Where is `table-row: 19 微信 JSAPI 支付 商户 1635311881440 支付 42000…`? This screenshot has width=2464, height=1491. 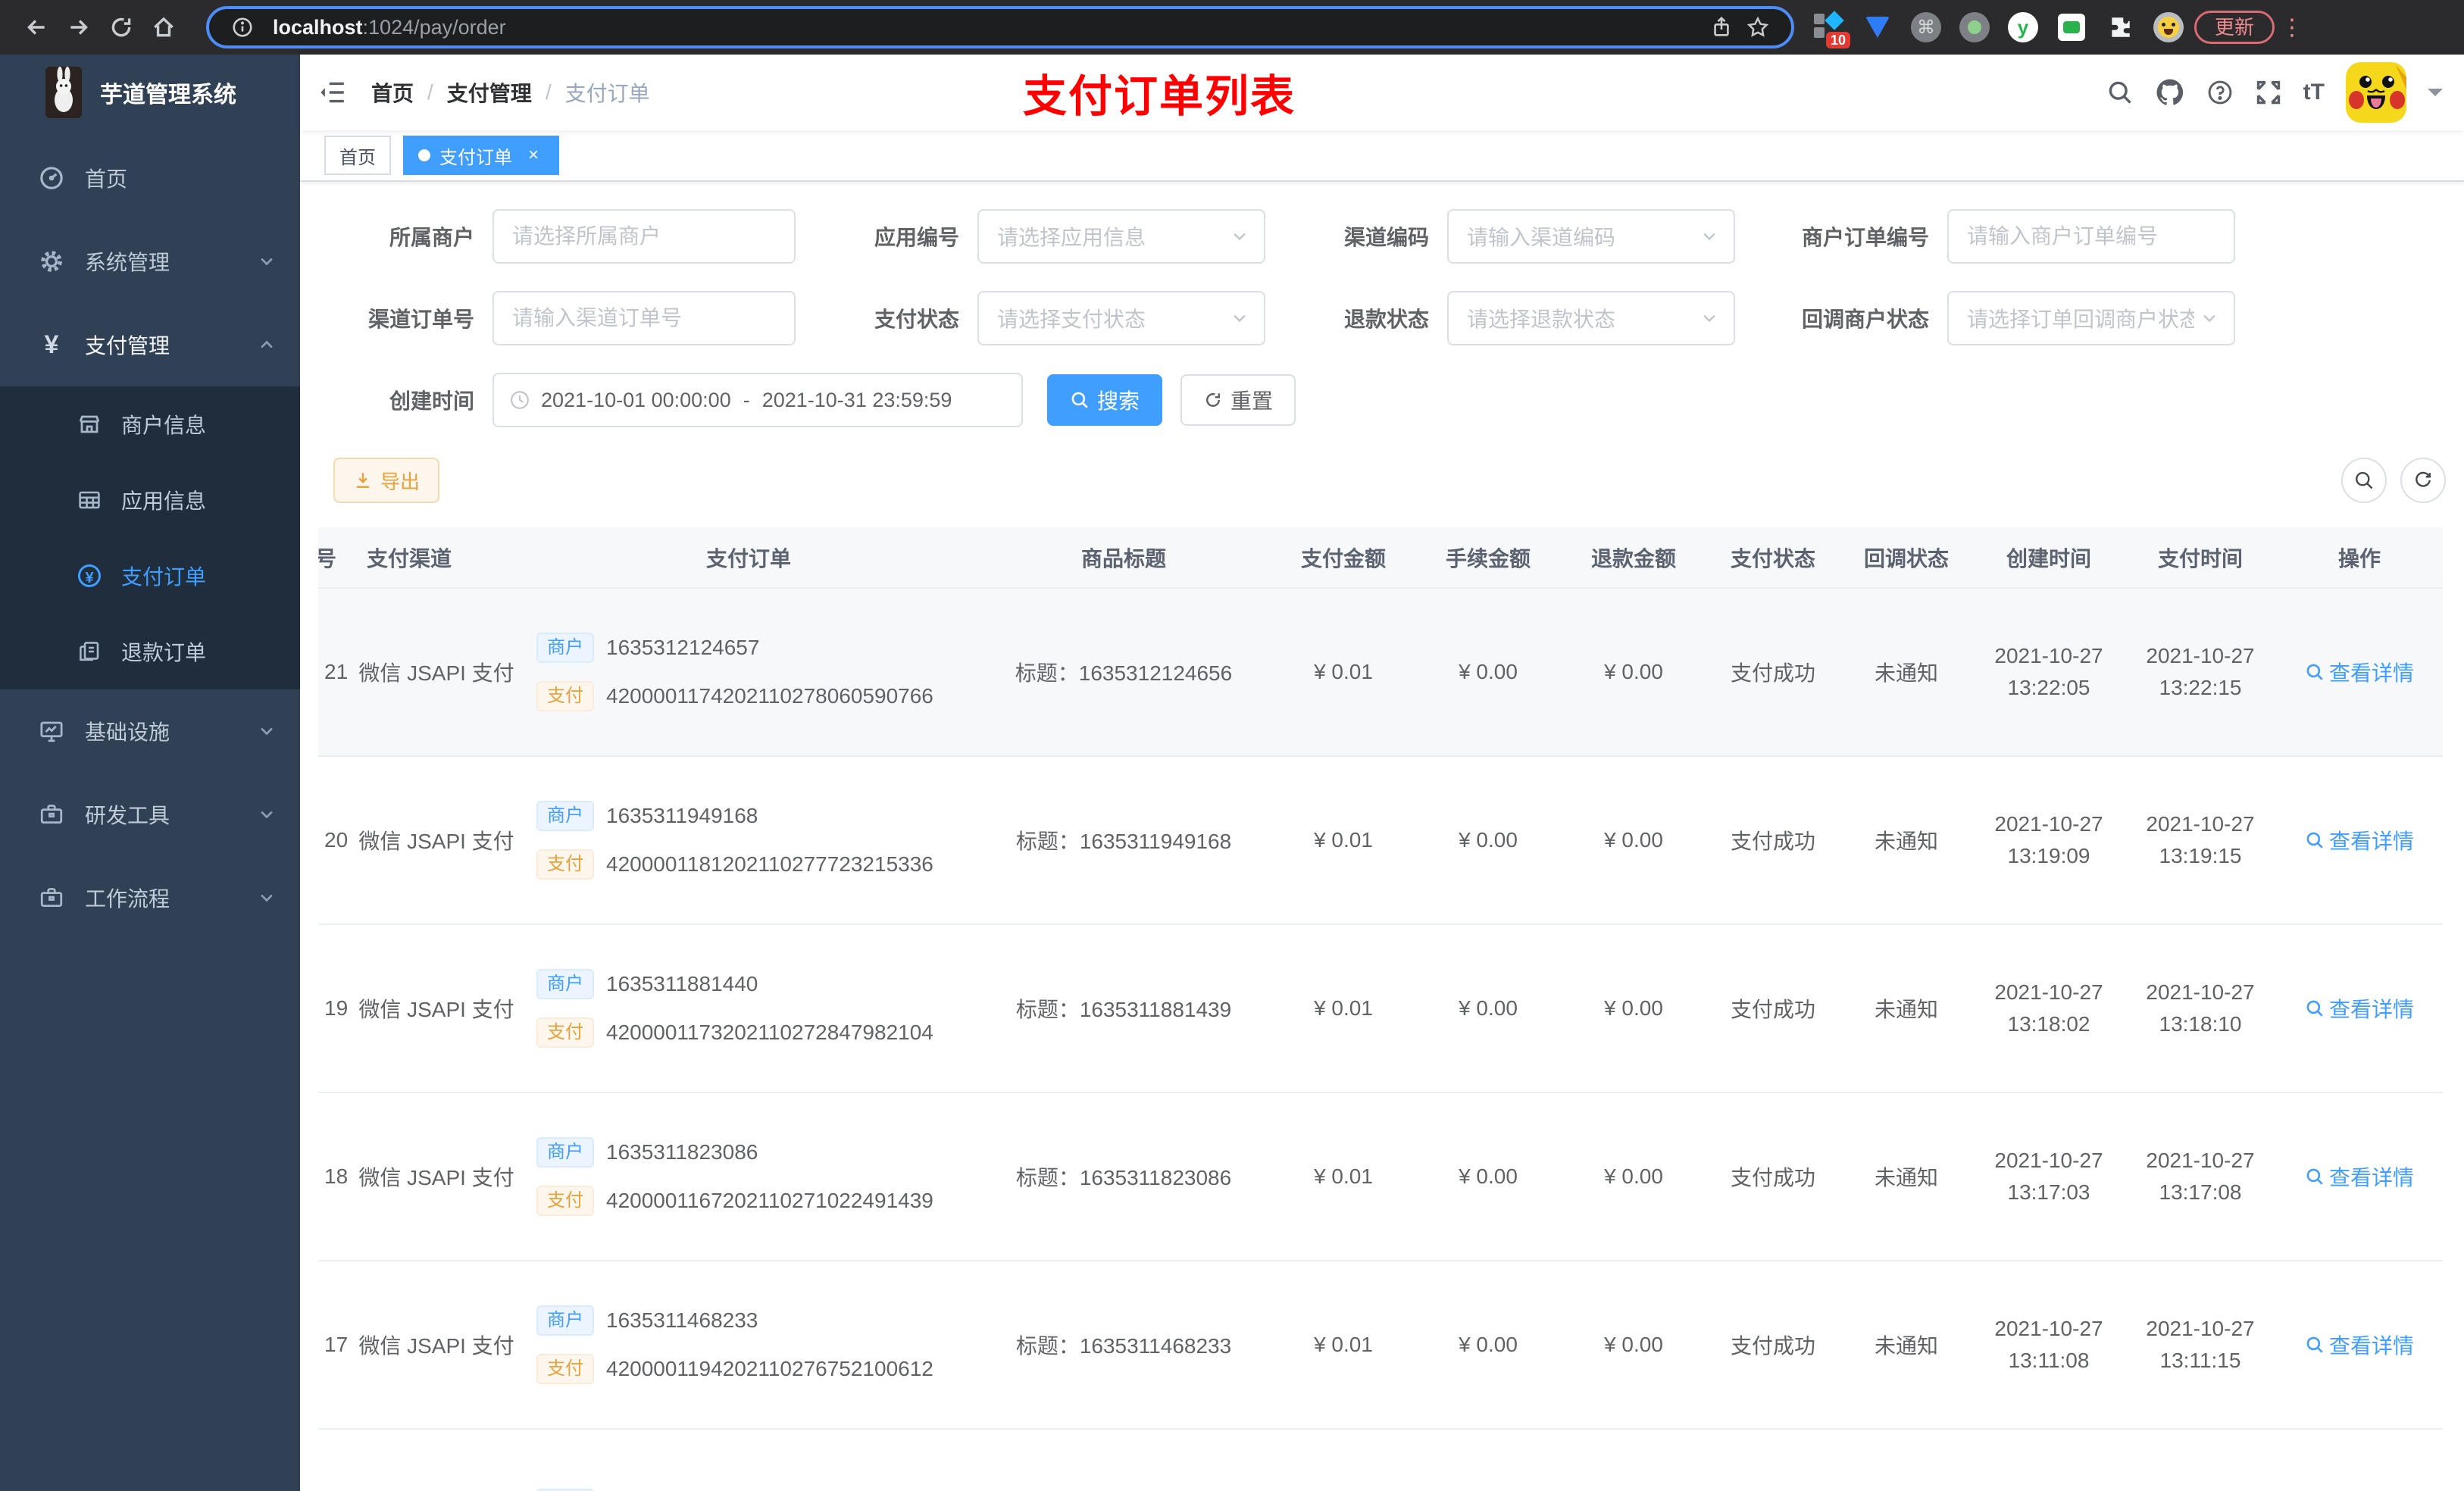
table-row: 19 微信 JSAPI 支付 商户 1635311881440 支付 42000… is located at coordinates (1380, 1008).